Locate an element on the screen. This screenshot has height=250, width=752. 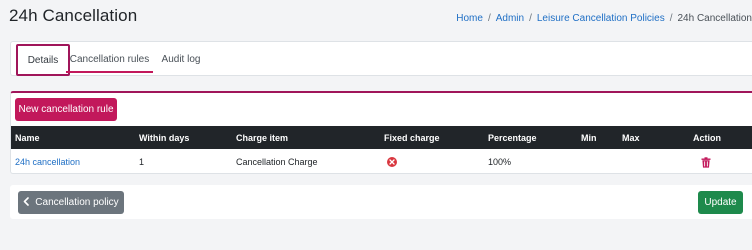
breadcrumb-home-link: Home is located at coordinates (469, 18).